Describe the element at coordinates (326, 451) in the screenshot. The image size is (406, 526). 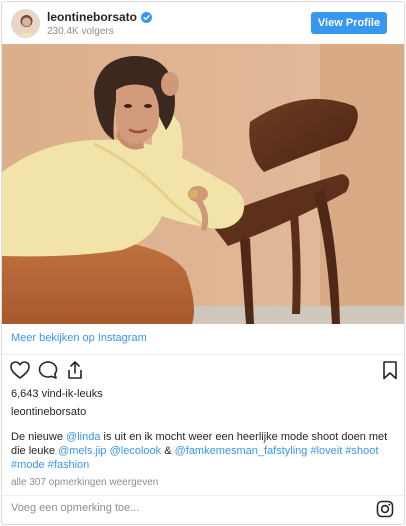
I see `hashtag-link: #loveit` at that location.